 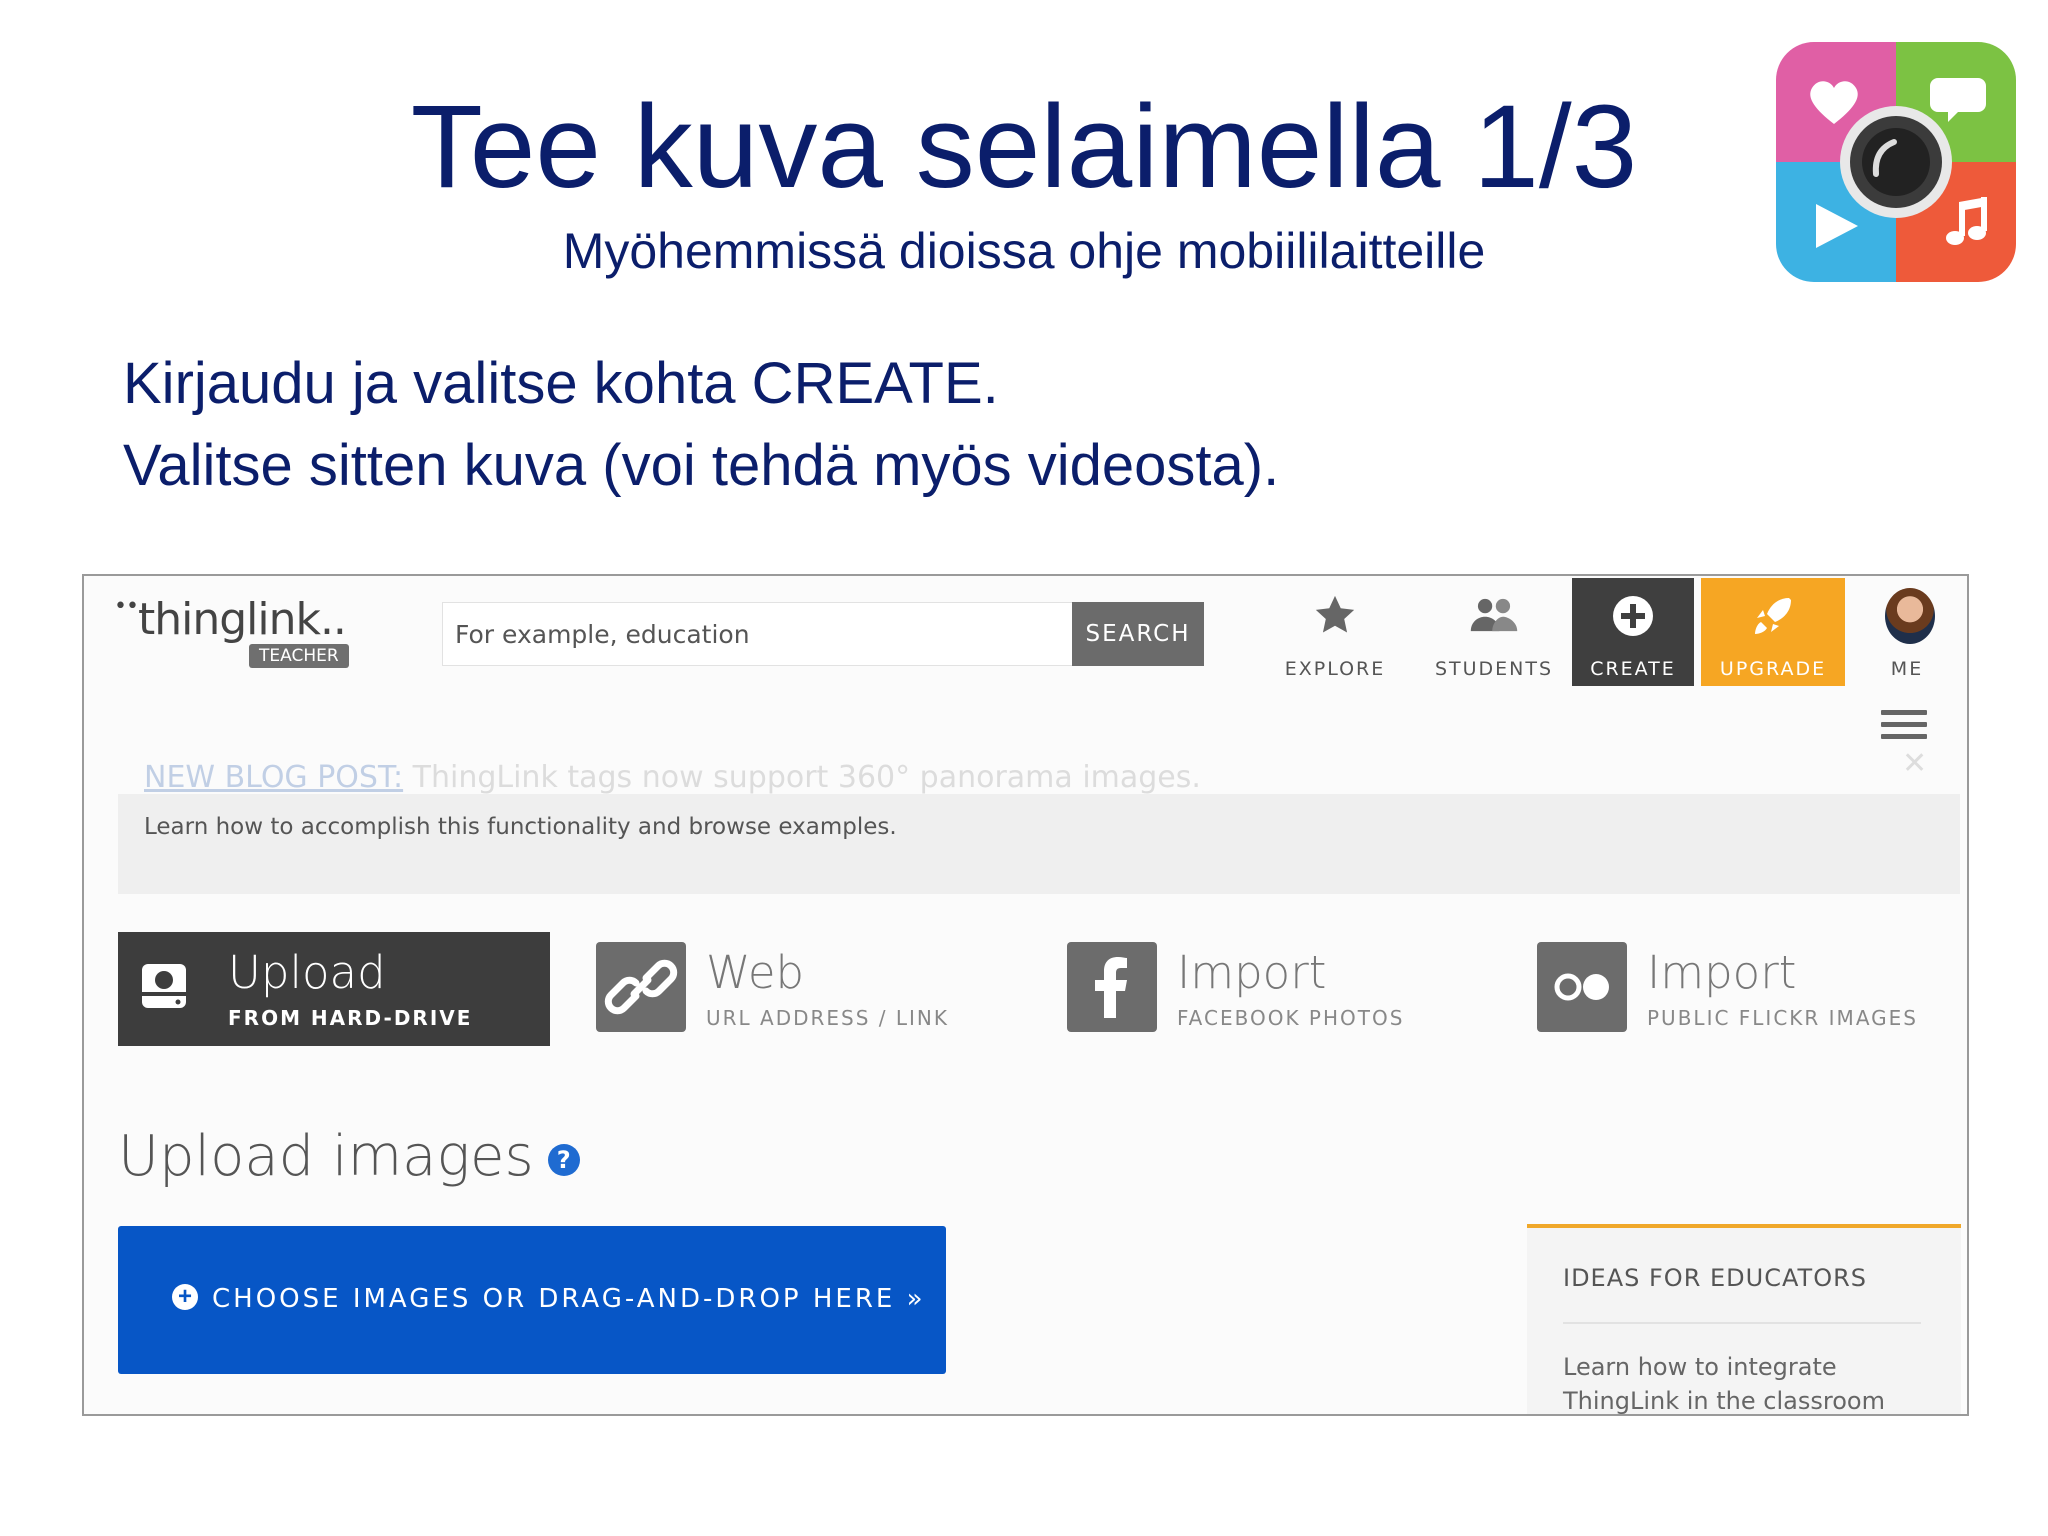 What do you see at coordinates (1966, 221) in the screenshot?
I see `music-note-icon` at bounding box center [1966, 221].